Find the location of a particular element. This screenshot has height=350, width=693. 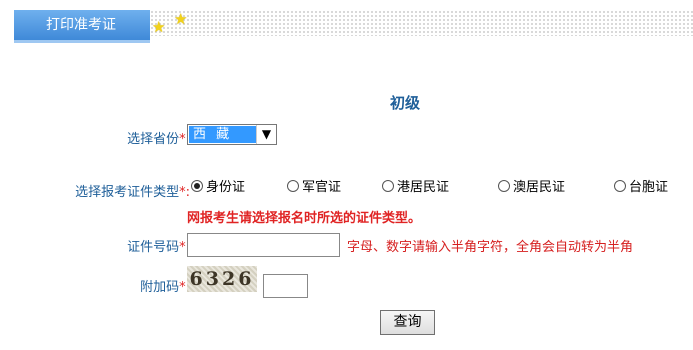

radio-hk-resident-permit: 港居民证 is located at coordinates (415, 185).